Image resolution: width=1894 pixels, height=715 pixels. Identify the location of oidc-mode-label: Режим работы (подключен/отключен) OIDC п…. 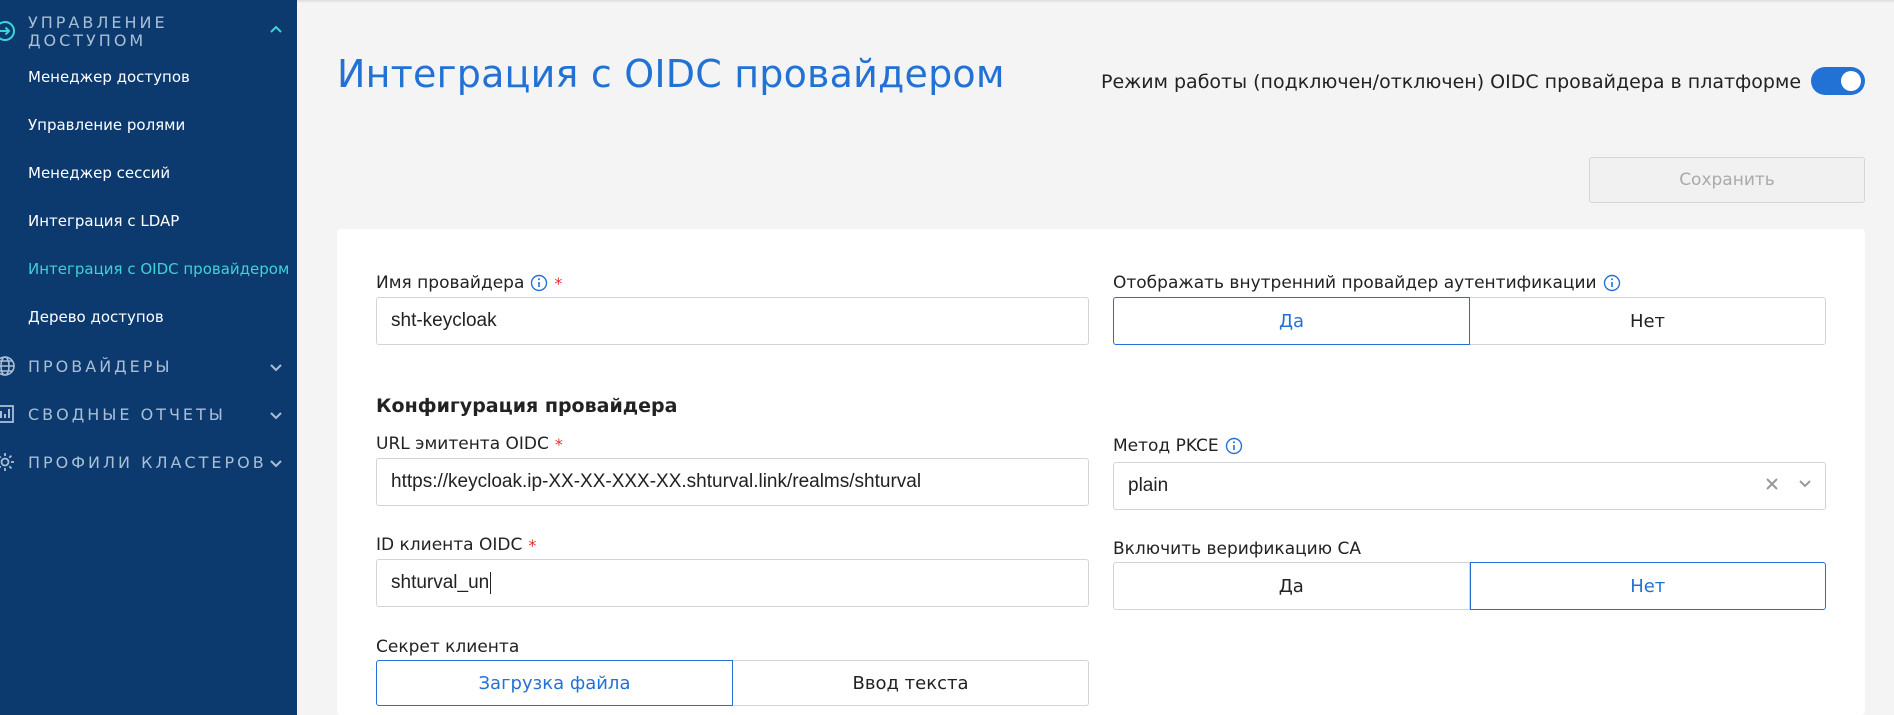
(1451, 82).